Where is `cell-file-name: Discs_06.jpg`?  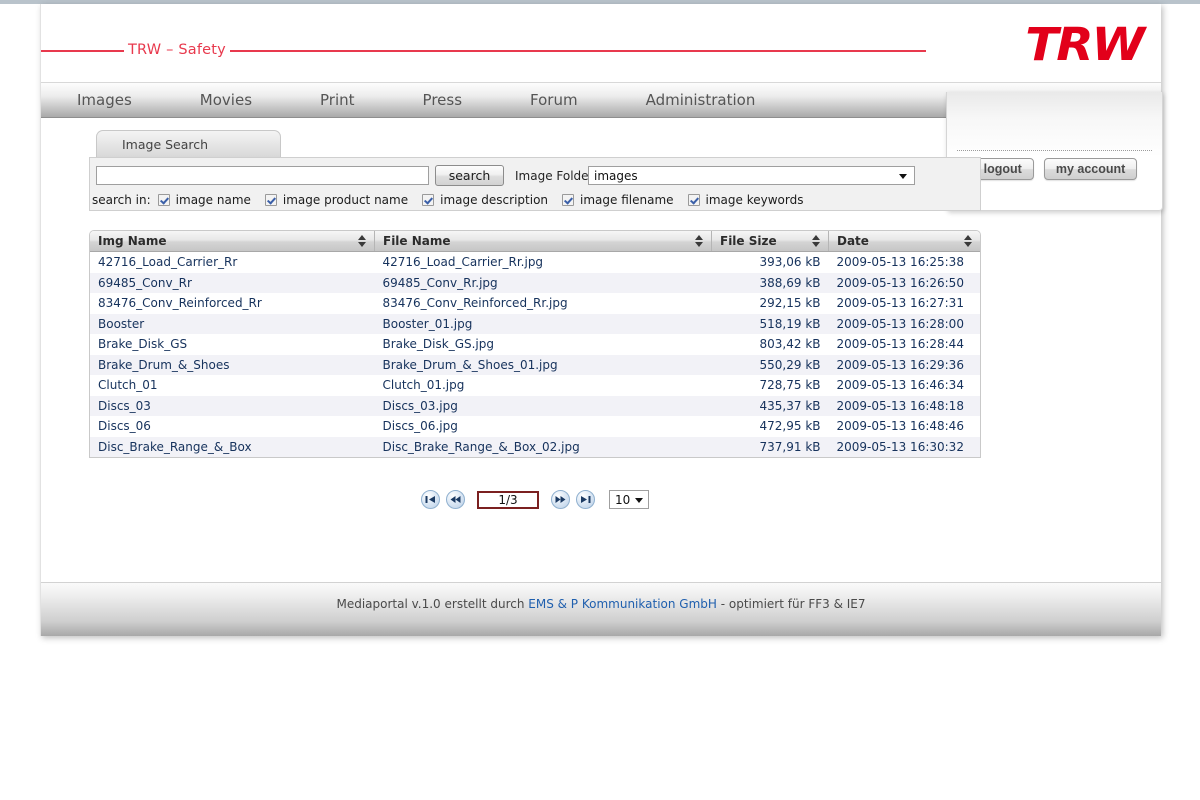 cell-file-name: Discs_06.jpg is located at coordinates (420, 426).